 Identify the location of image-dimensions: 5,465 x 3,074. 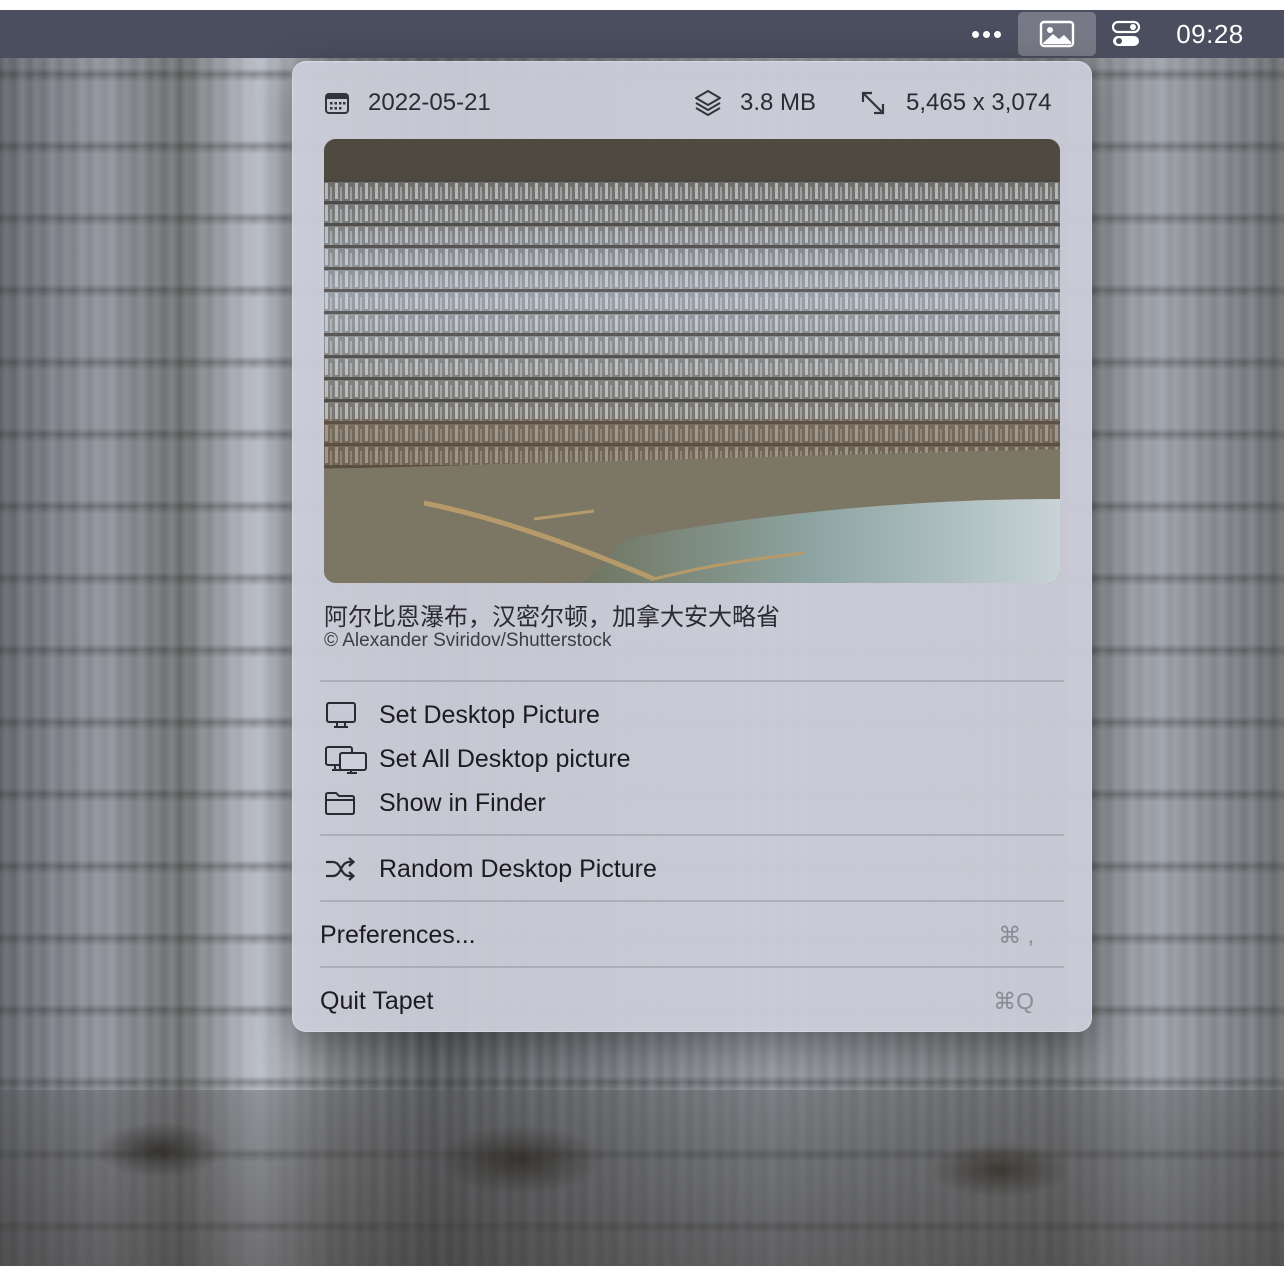
(955, 103).